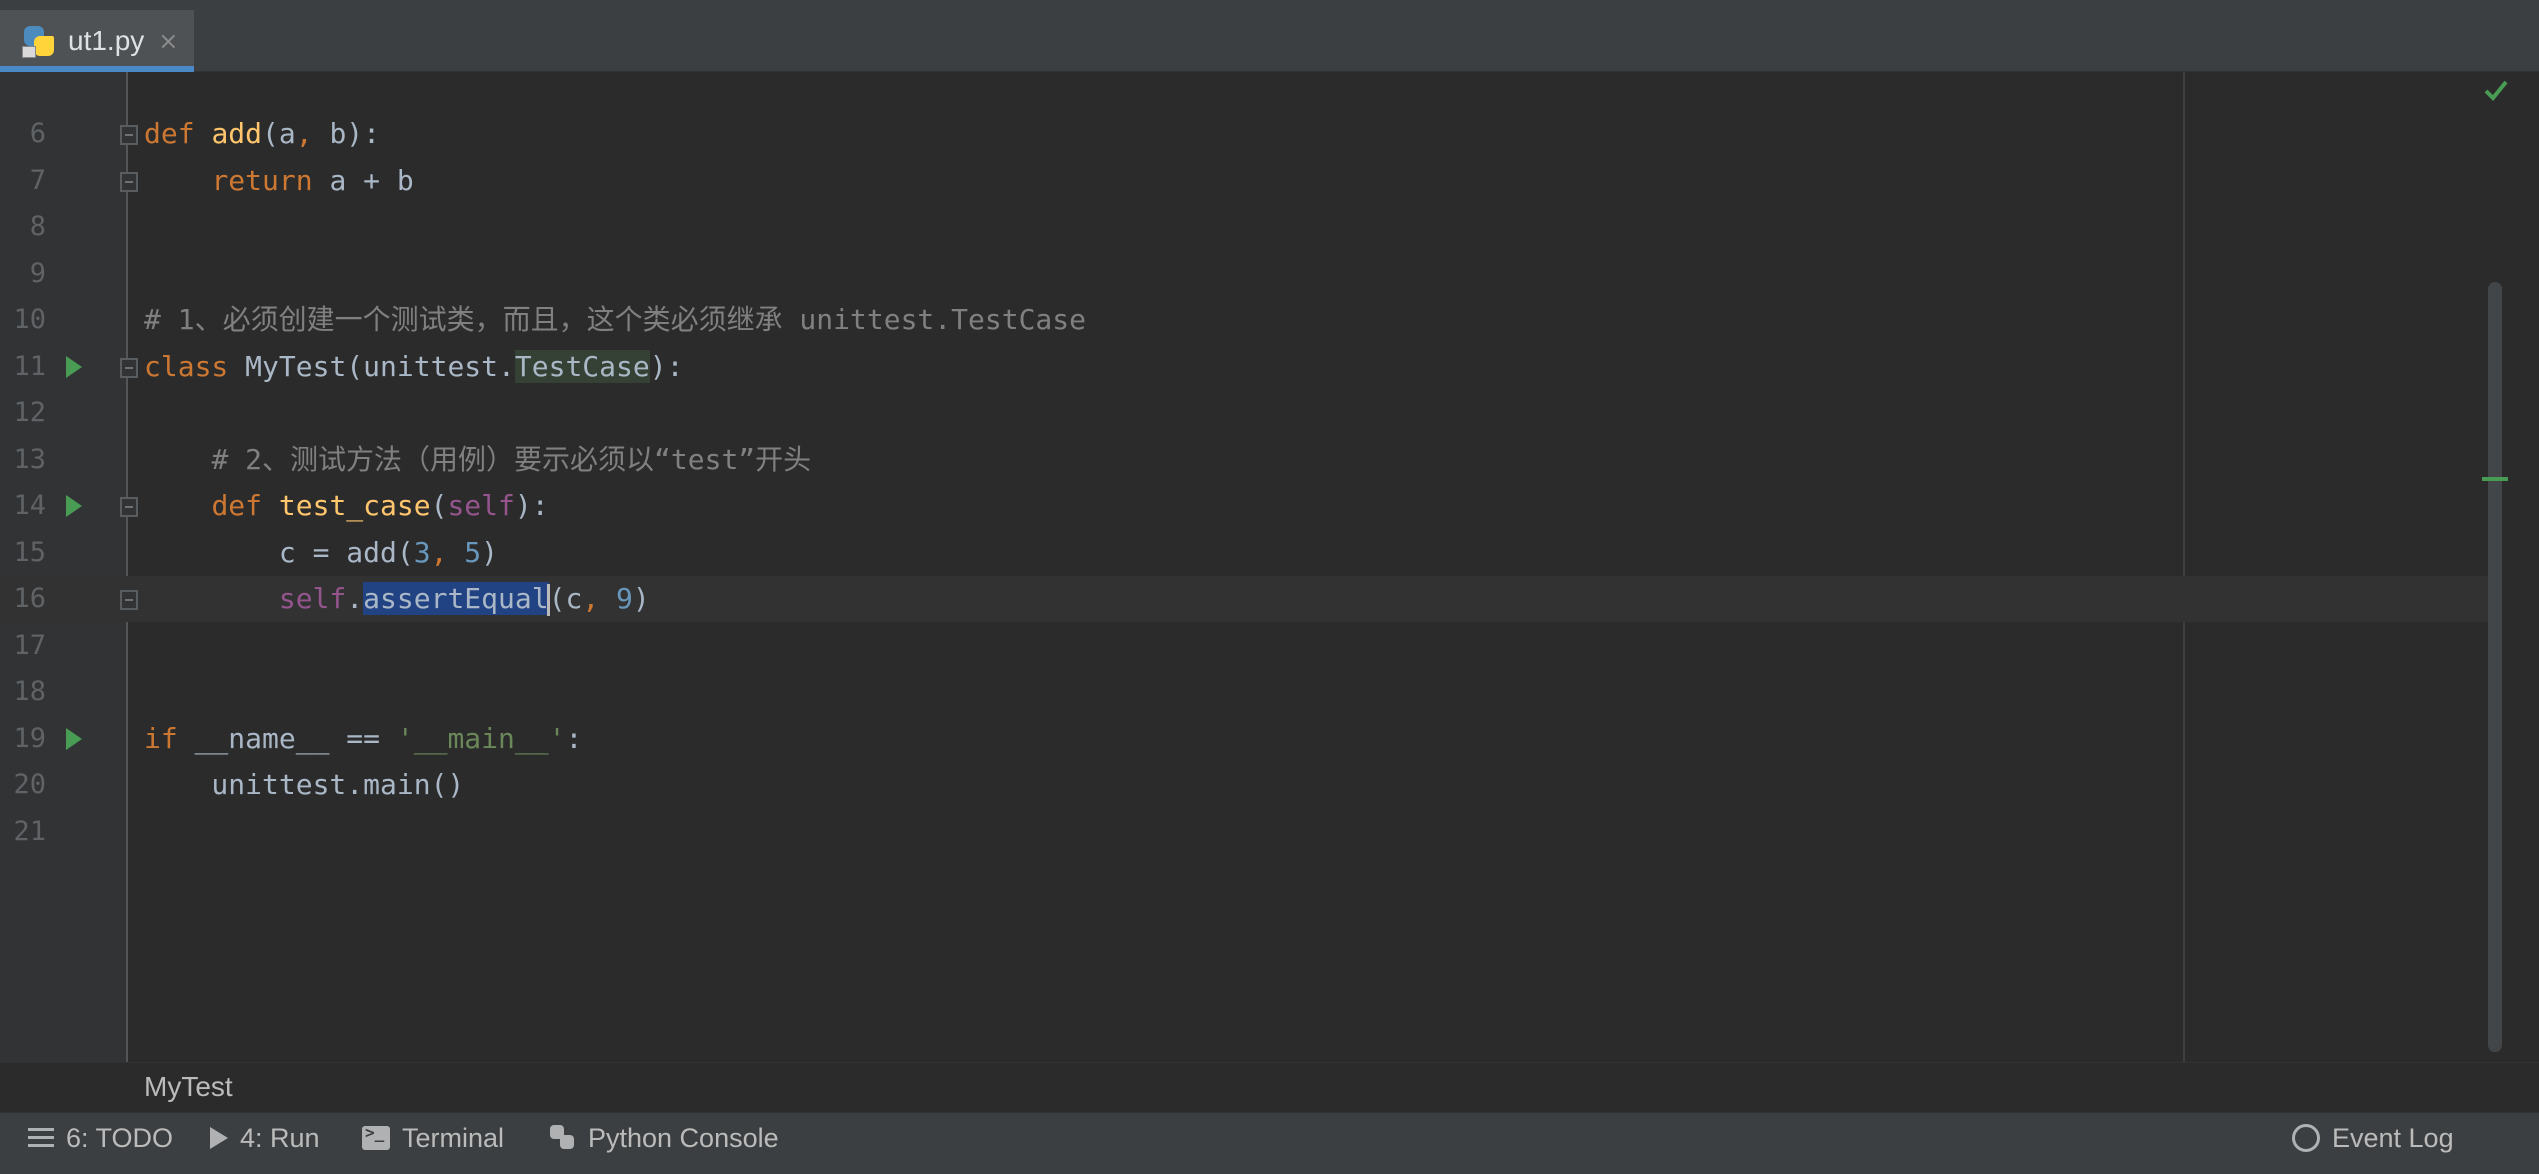  What do you see at coordinates (582, 366) in the screenshot?
I see `code-token: TestCase` at bounding box center [582, 366].